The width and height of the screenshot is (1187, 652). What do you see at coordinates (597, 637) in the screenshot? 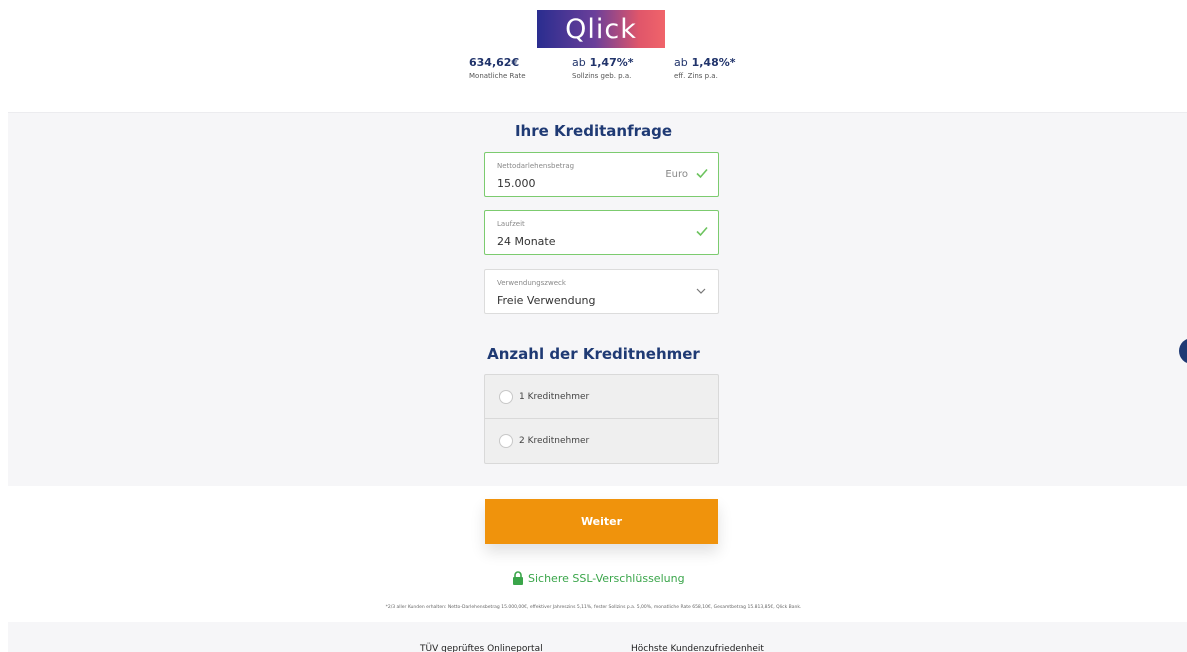
I see `footer` at bounding box center [597, 637].